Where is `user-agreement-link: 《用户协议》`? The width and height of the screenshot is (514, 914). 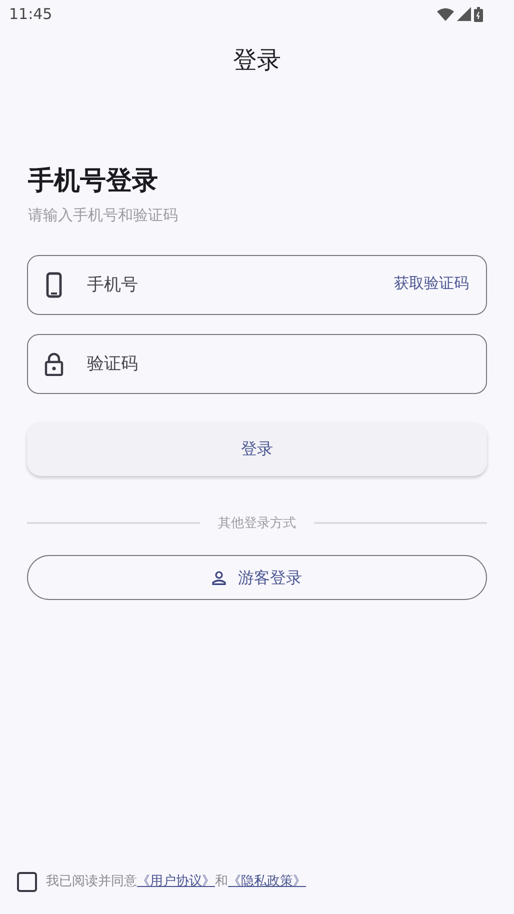
user-agreement-link: 《用户协议》 is located at coordinates (176, 882).